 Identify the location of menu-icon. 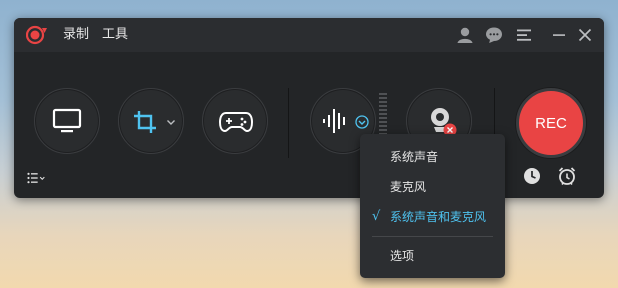
(524, 35).